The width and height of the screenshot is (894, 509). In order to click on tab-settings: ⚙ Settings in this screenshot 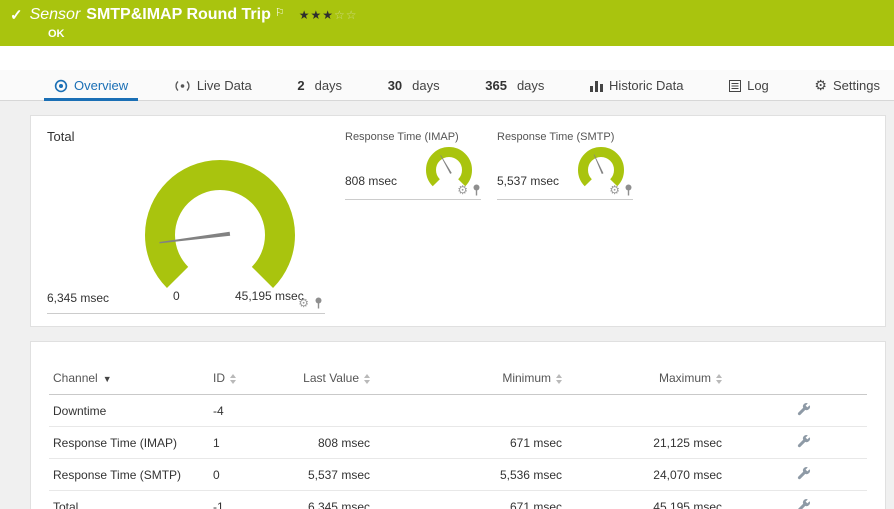, I will do `click(847, 85)`.